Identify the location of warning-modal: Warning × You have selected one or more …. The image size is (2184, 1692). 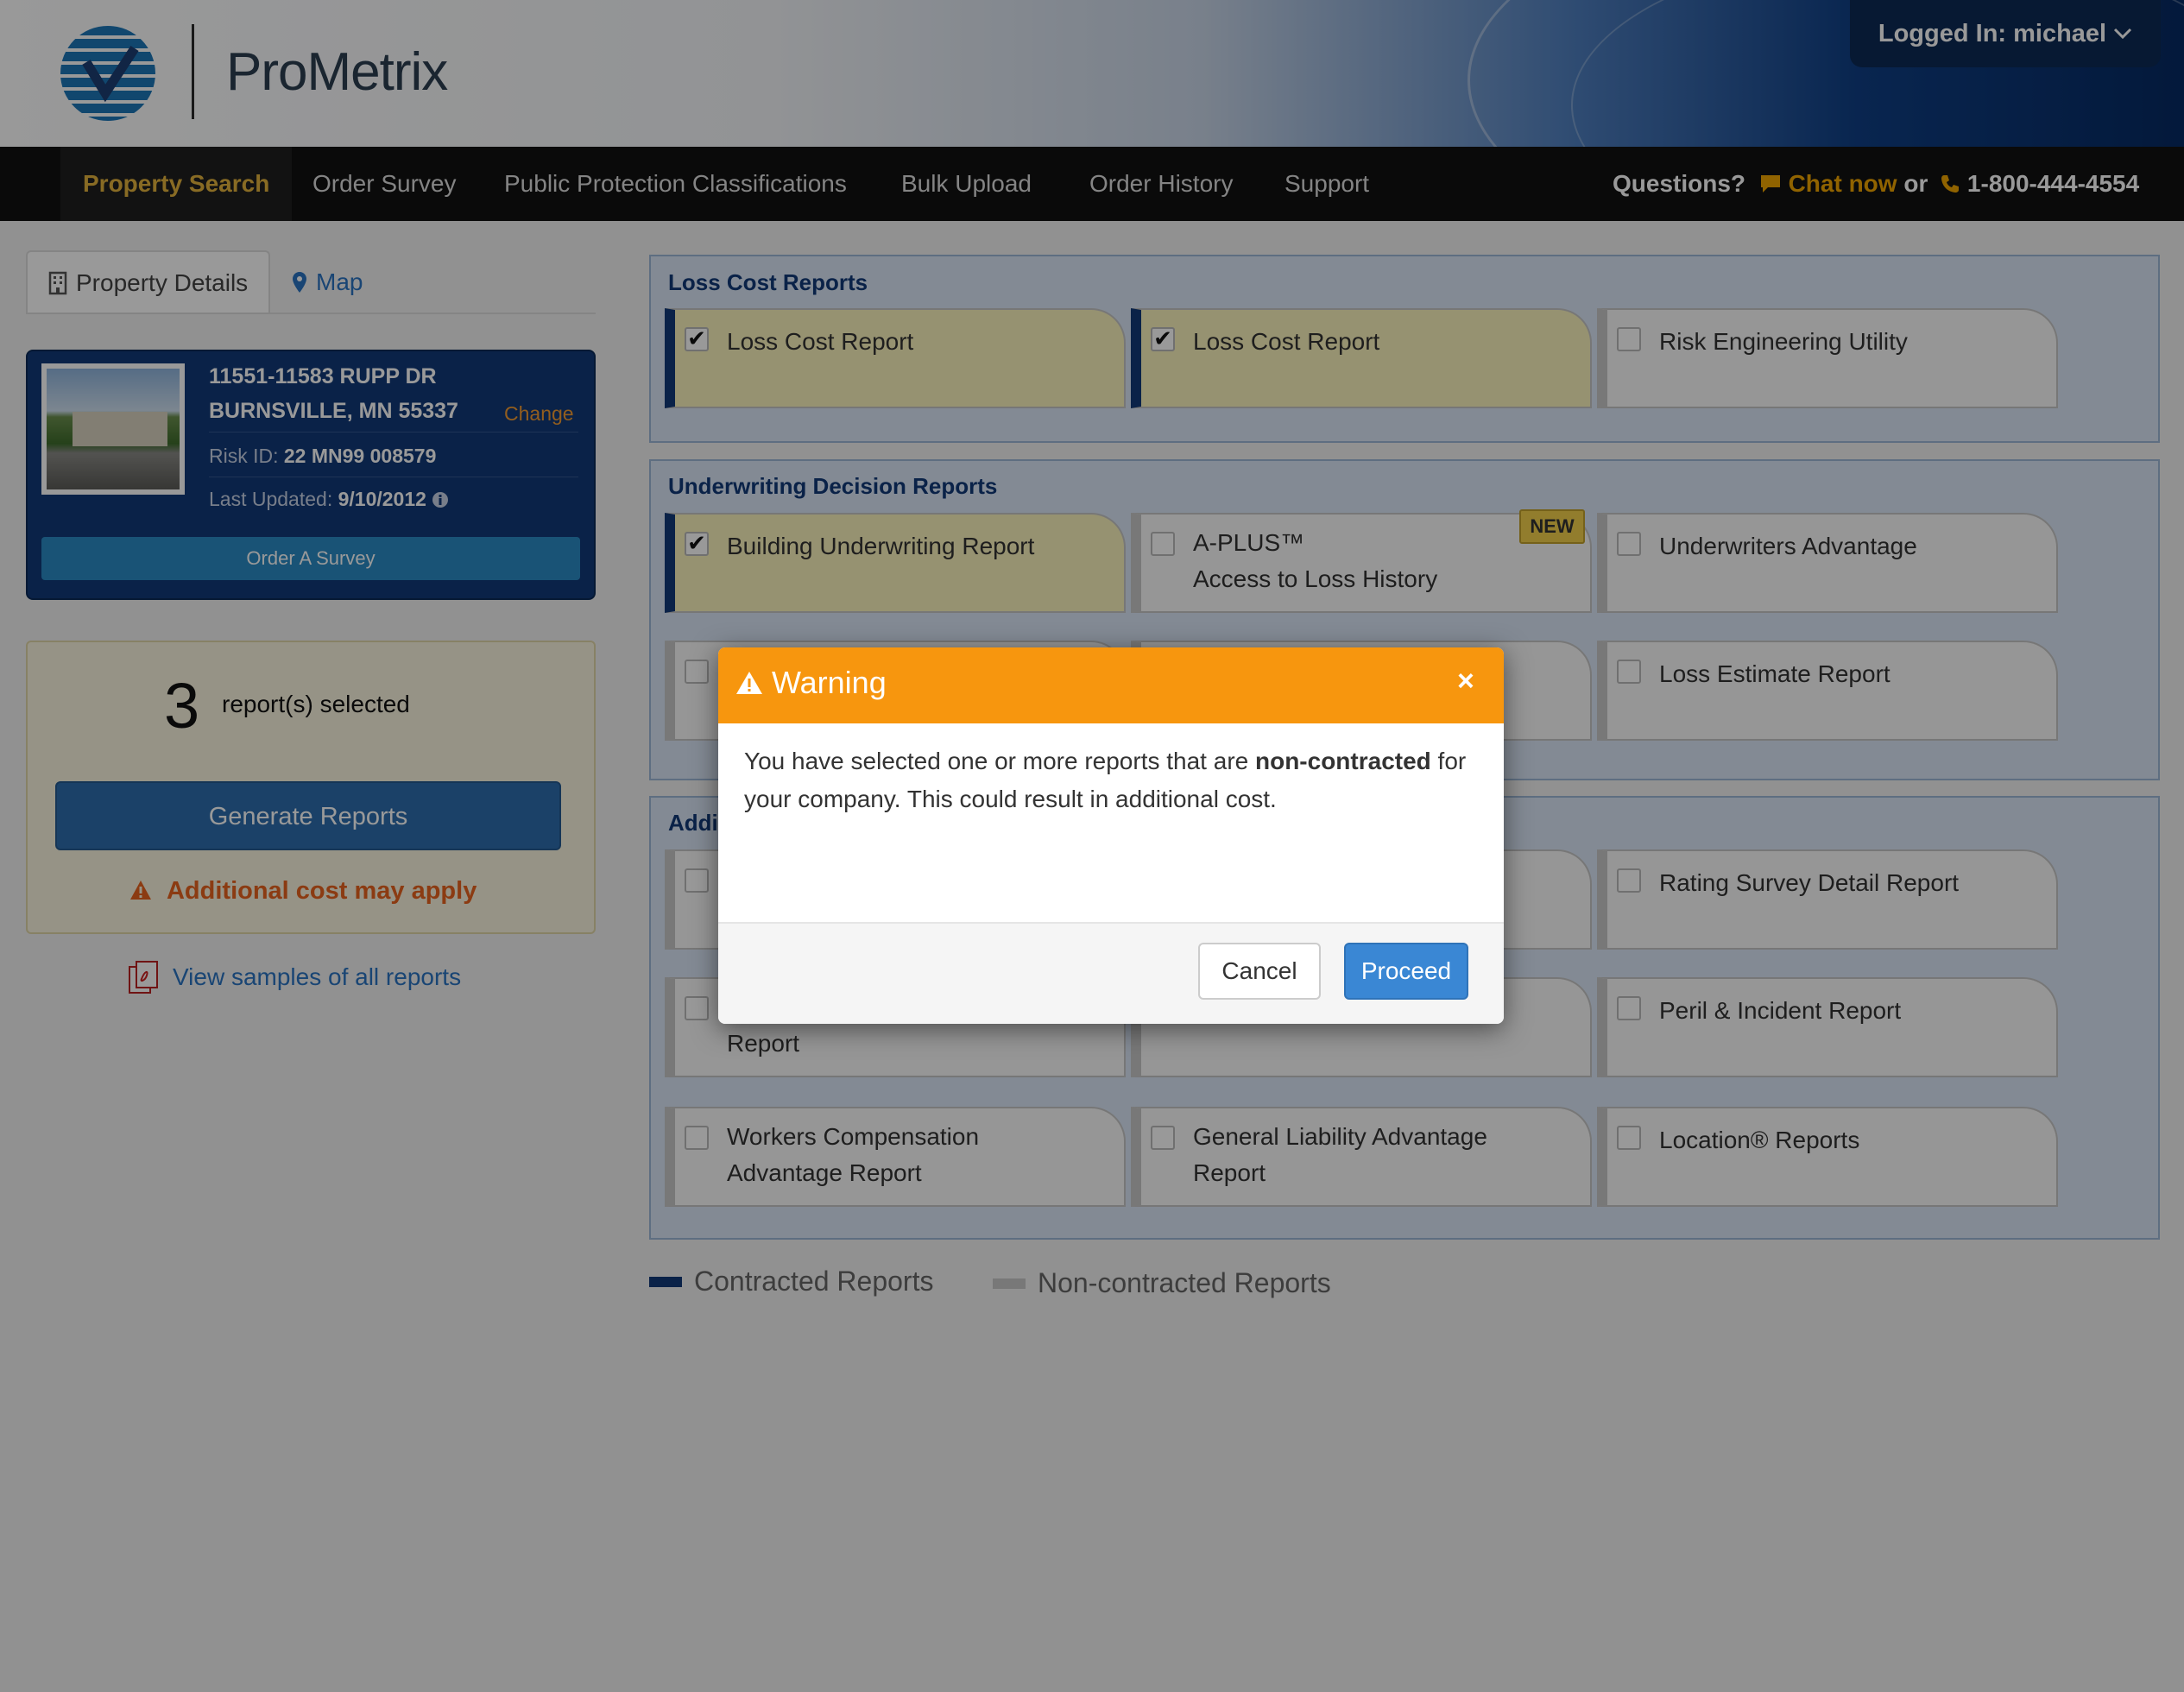
(1111, 835).